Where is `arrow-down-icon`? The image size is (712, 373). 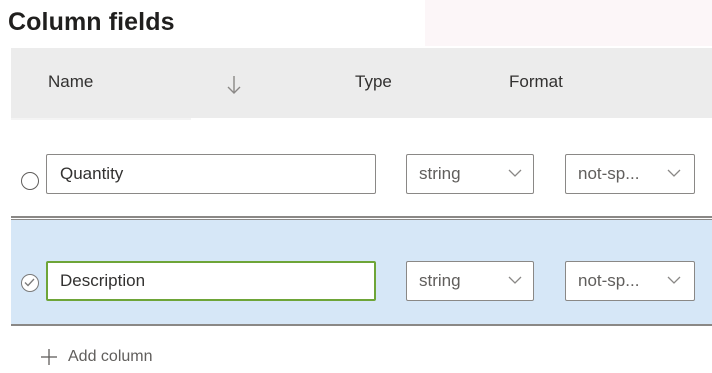 arrow-down-icon is located at coordinates (234, 85).